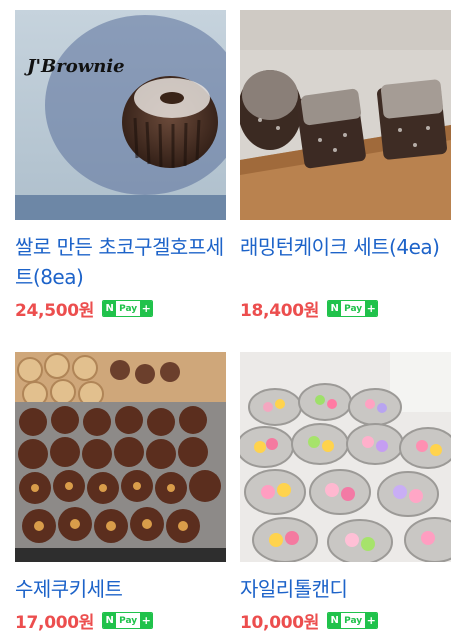 The height and width of the screenshot is (639, 459). What do you see at coordinates (55, 311) in the screenshot?
I see `product-price: 24,500원` at bounding box center [55, 311].